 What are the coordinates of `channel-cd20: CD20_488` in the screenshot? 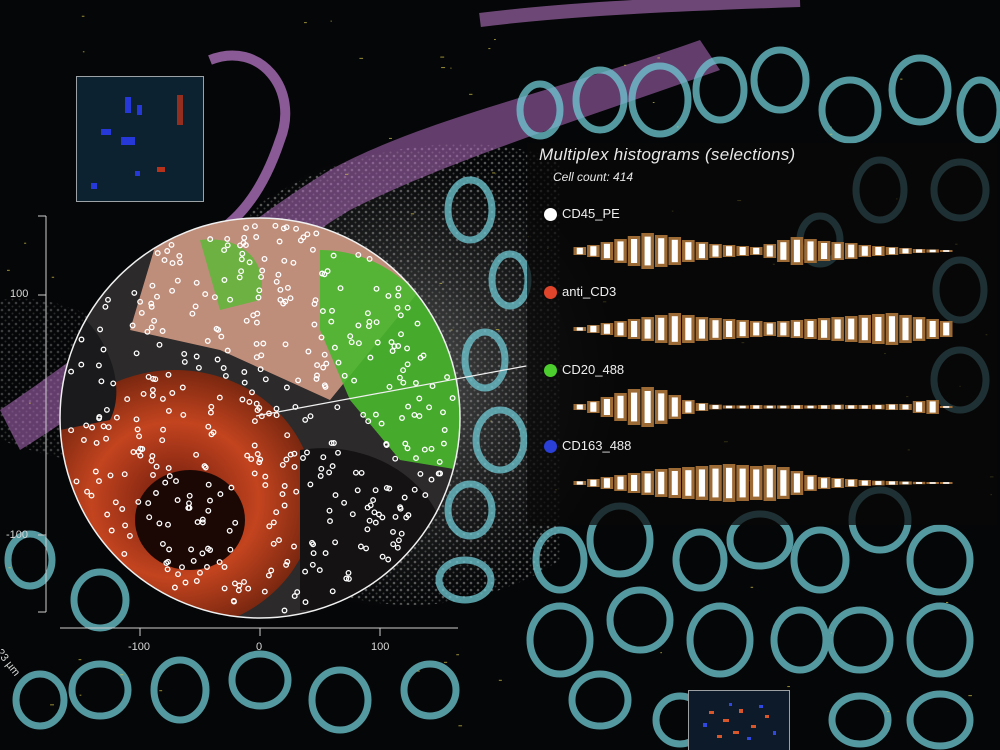 It's located at (762, 399).